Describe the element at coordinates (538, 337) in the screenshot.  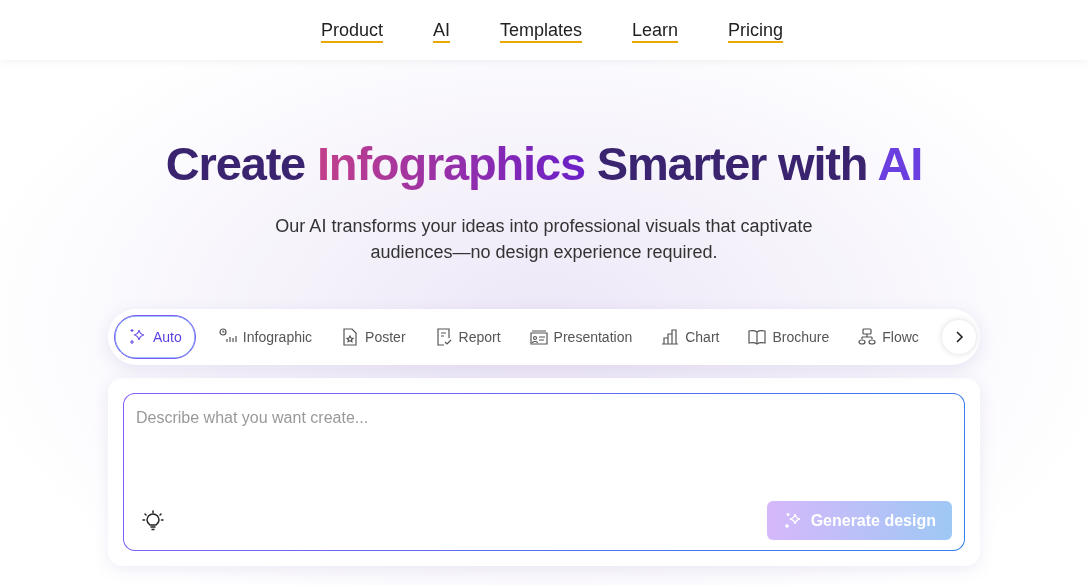
I see `presentation-icon` at that location.